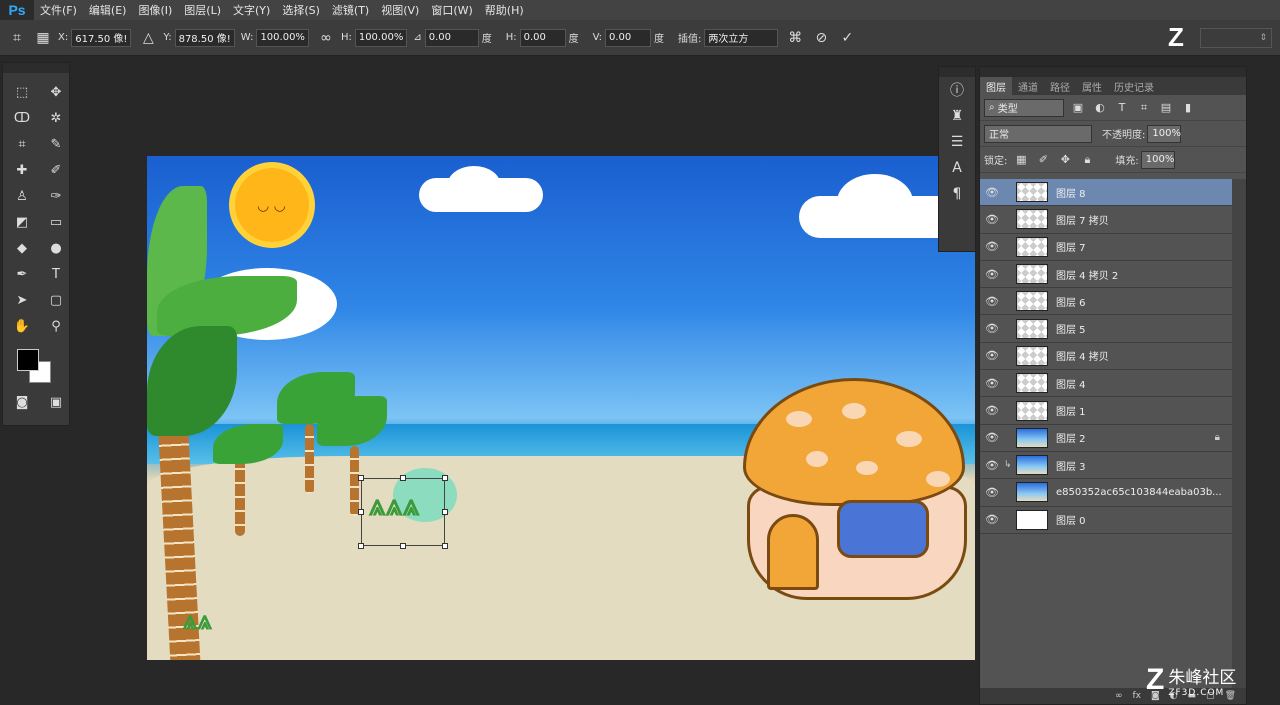 The image size is (1280, 705). What do you see at coordinates (56, 170) in the screenshot?
I see `brush-tool-icon: ✐` at bounding box center [56, 170].